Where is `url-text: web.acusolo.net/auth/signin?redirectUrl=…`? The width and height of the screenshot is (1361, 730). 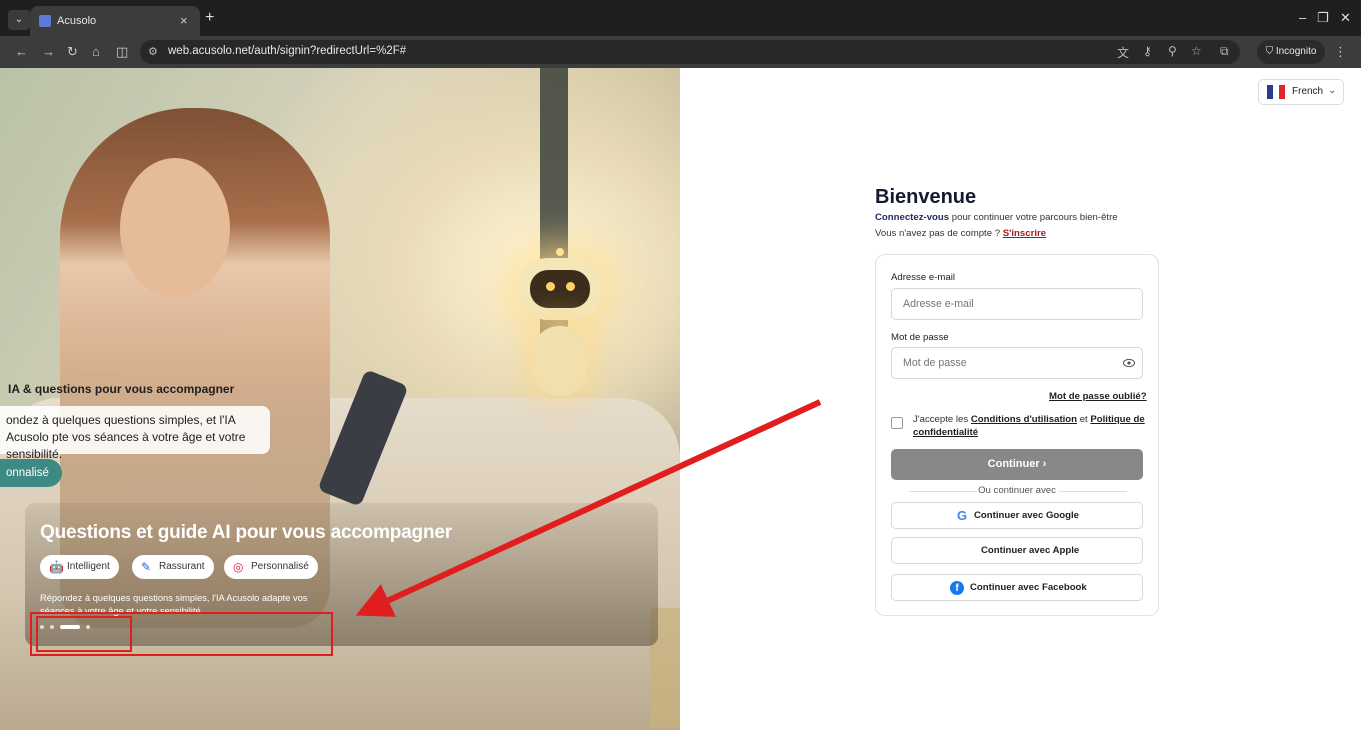
url-text: web.acusolo.net/auth/signin?redirectUrl=… is located at coordinates (287, 51).